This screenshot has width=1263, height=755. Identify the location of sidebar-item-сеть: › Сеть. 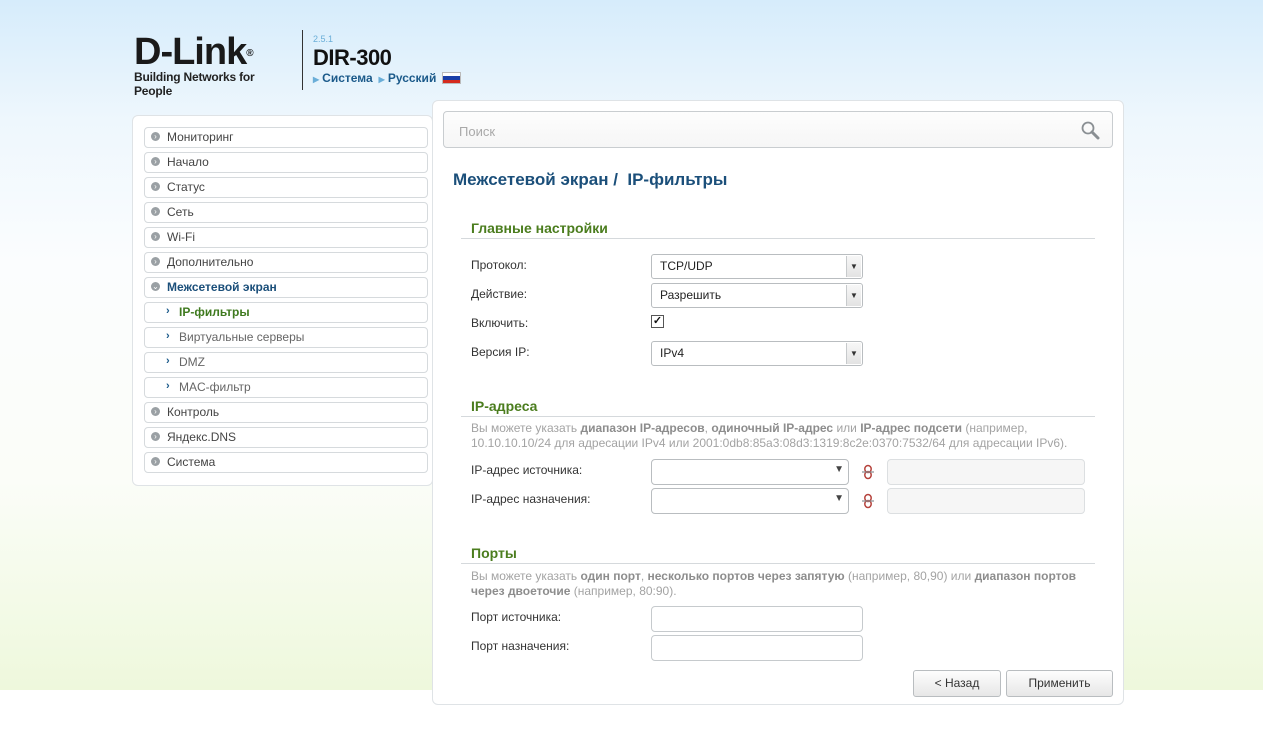
(286, 212).